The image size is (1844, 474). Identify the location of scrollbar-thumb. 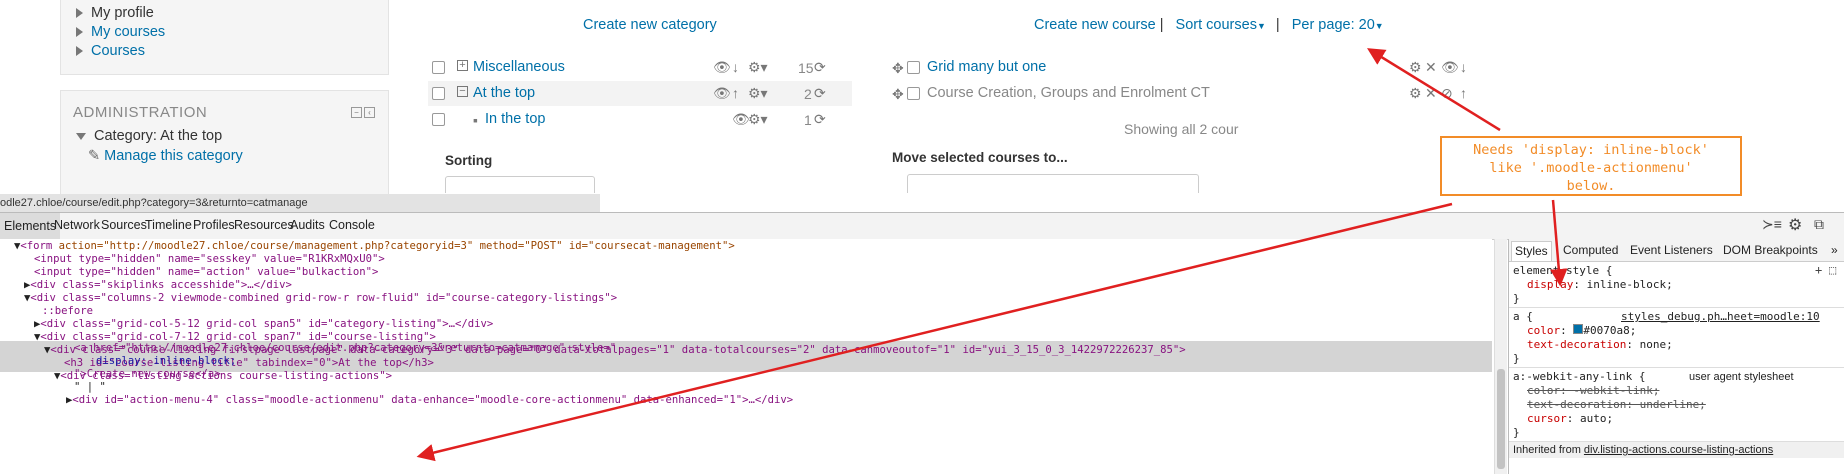
(1501, 419).